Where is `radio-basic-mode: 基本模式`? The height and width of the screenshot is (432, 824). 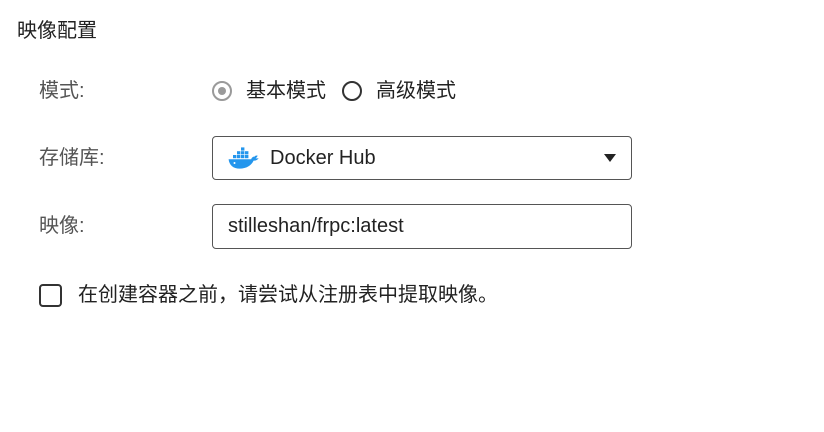 radio-basic-mode: 基本模式 is located at coordinates (269, 91).